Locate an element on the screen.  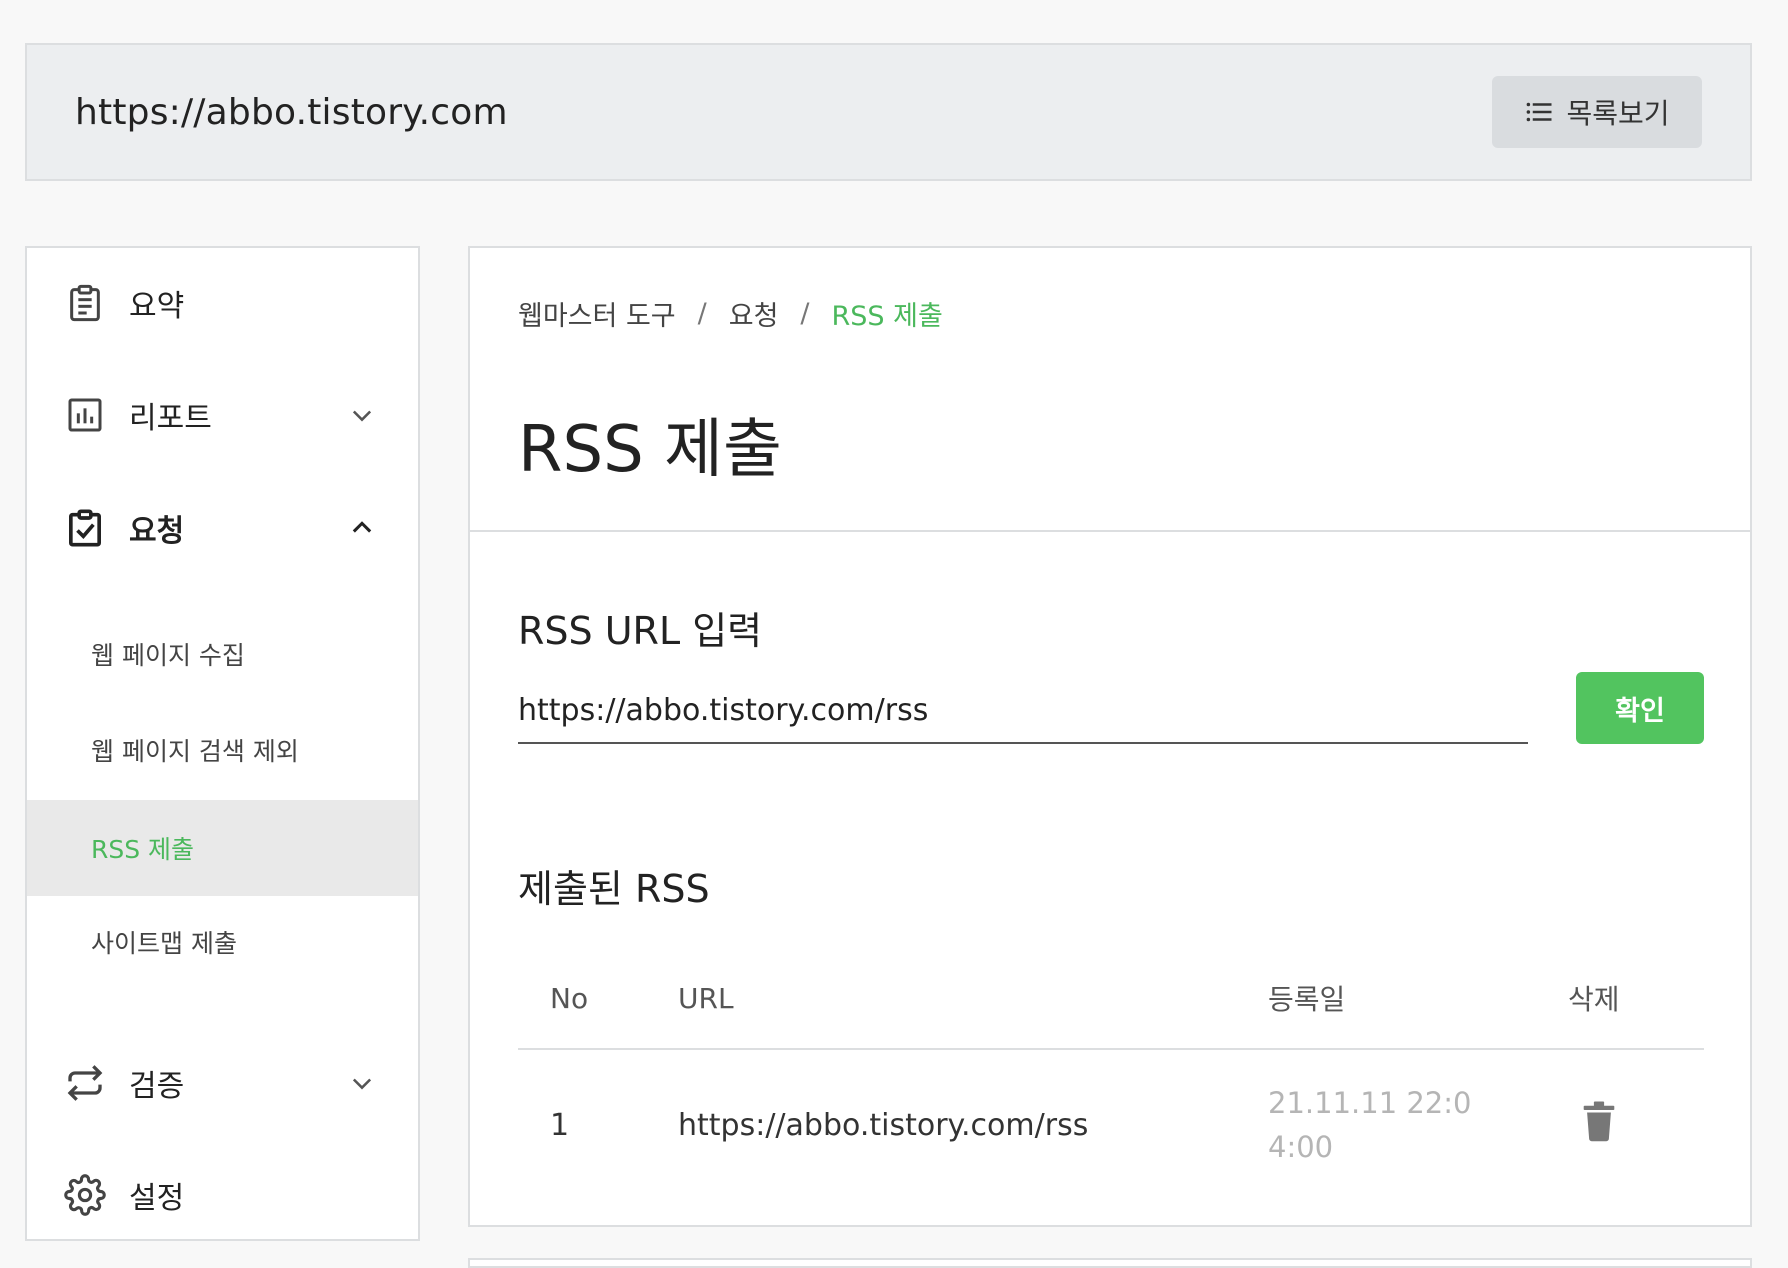
sidebar-item-report: 리포트 is located at coordinates (222, 415).